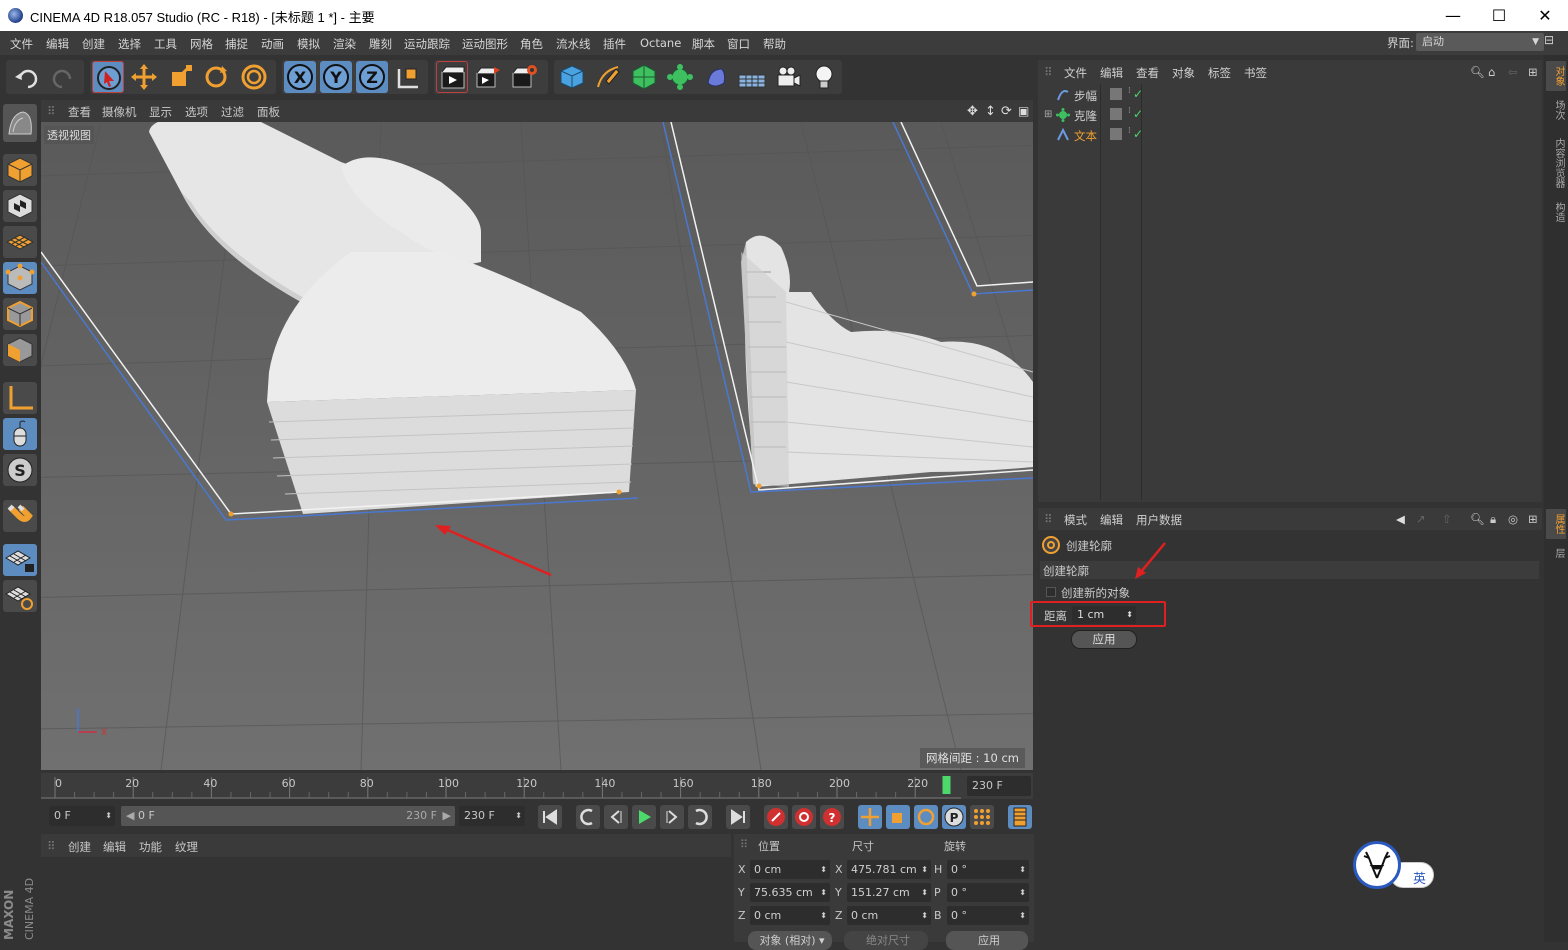 The width and height of the screenshot is (1568, 950). Describe the element at coordinates (1545, 15) in the screenshot. I see `close-button: ✕` at that location.